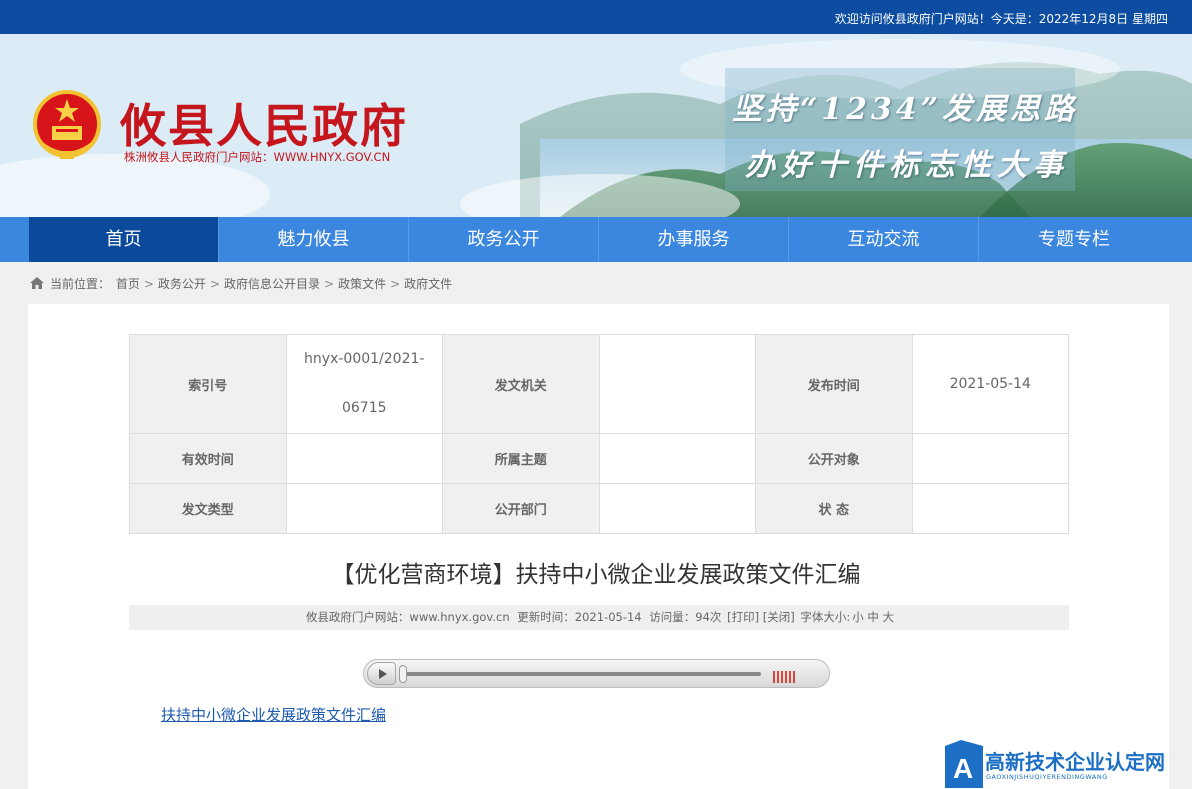 Image resolution: width=1192 pixels, height=789 pixels. I want to click on nav-item-charm: 魅力攸县, so click(314, 239).